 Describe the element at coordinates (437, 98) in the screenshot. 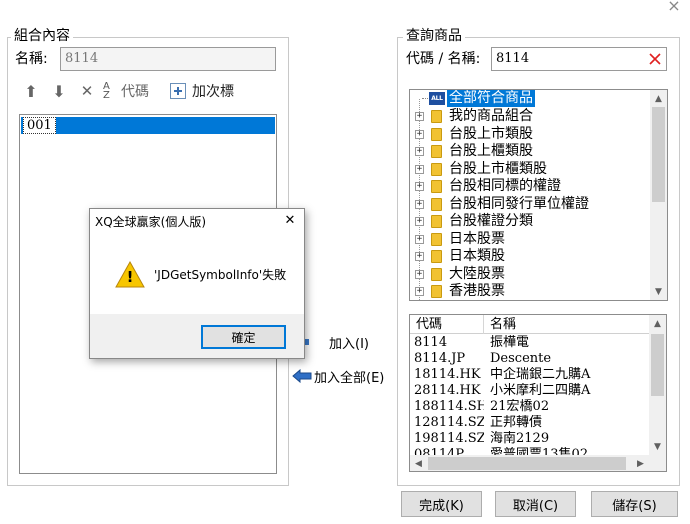

I see `all-badge-icon: ALL` at that location.